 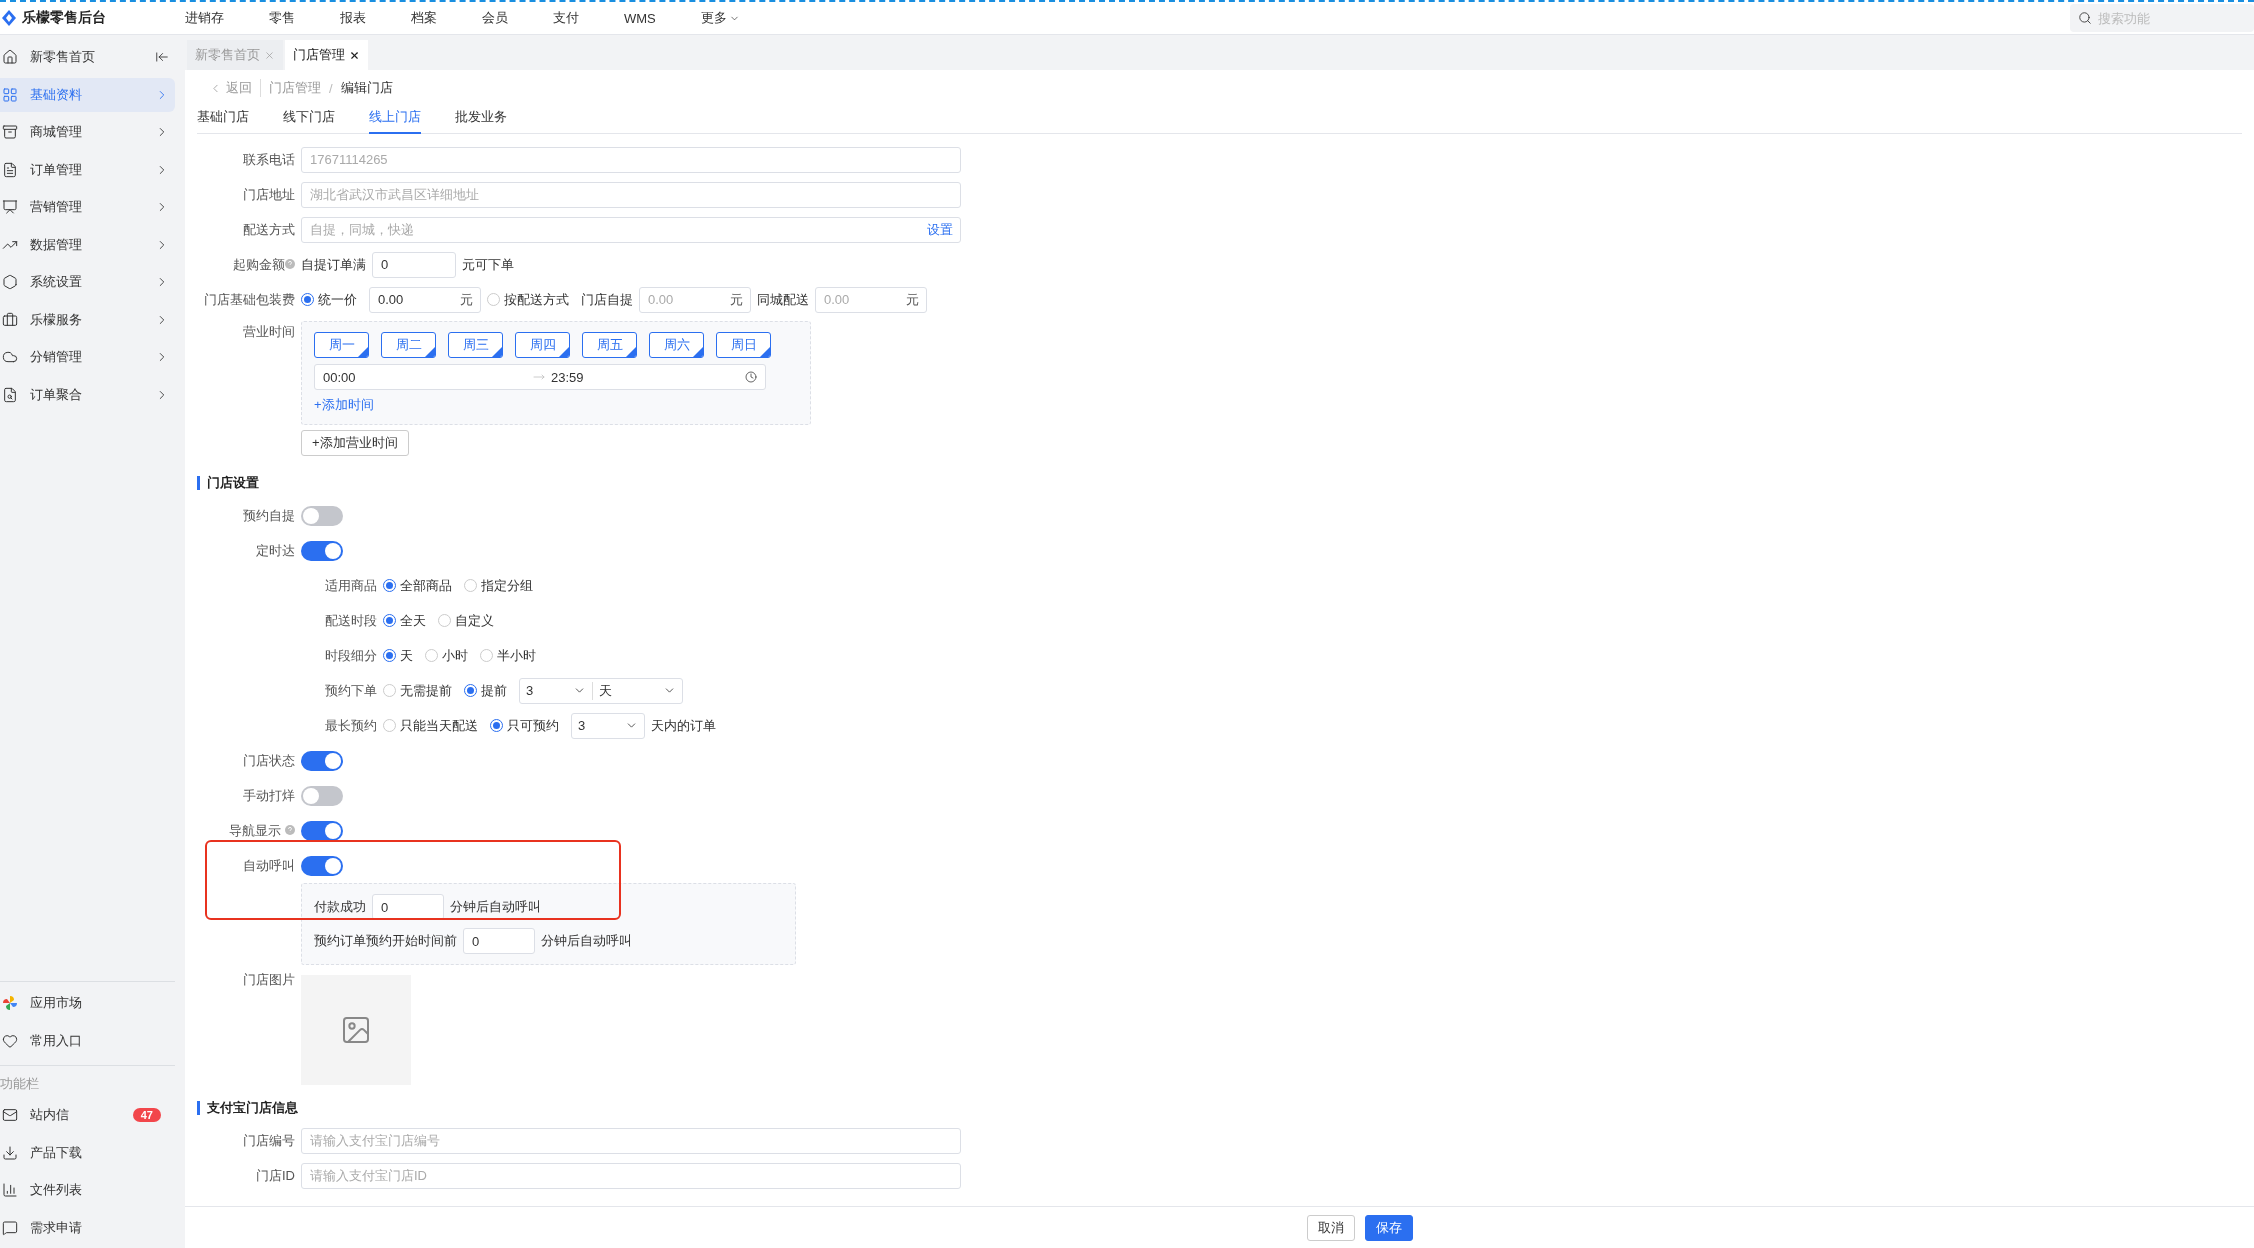 What do you see at coordinates (268, 332) in the screenshot?
I see `field-label: 营业时间` at bounding box center [268, 332].